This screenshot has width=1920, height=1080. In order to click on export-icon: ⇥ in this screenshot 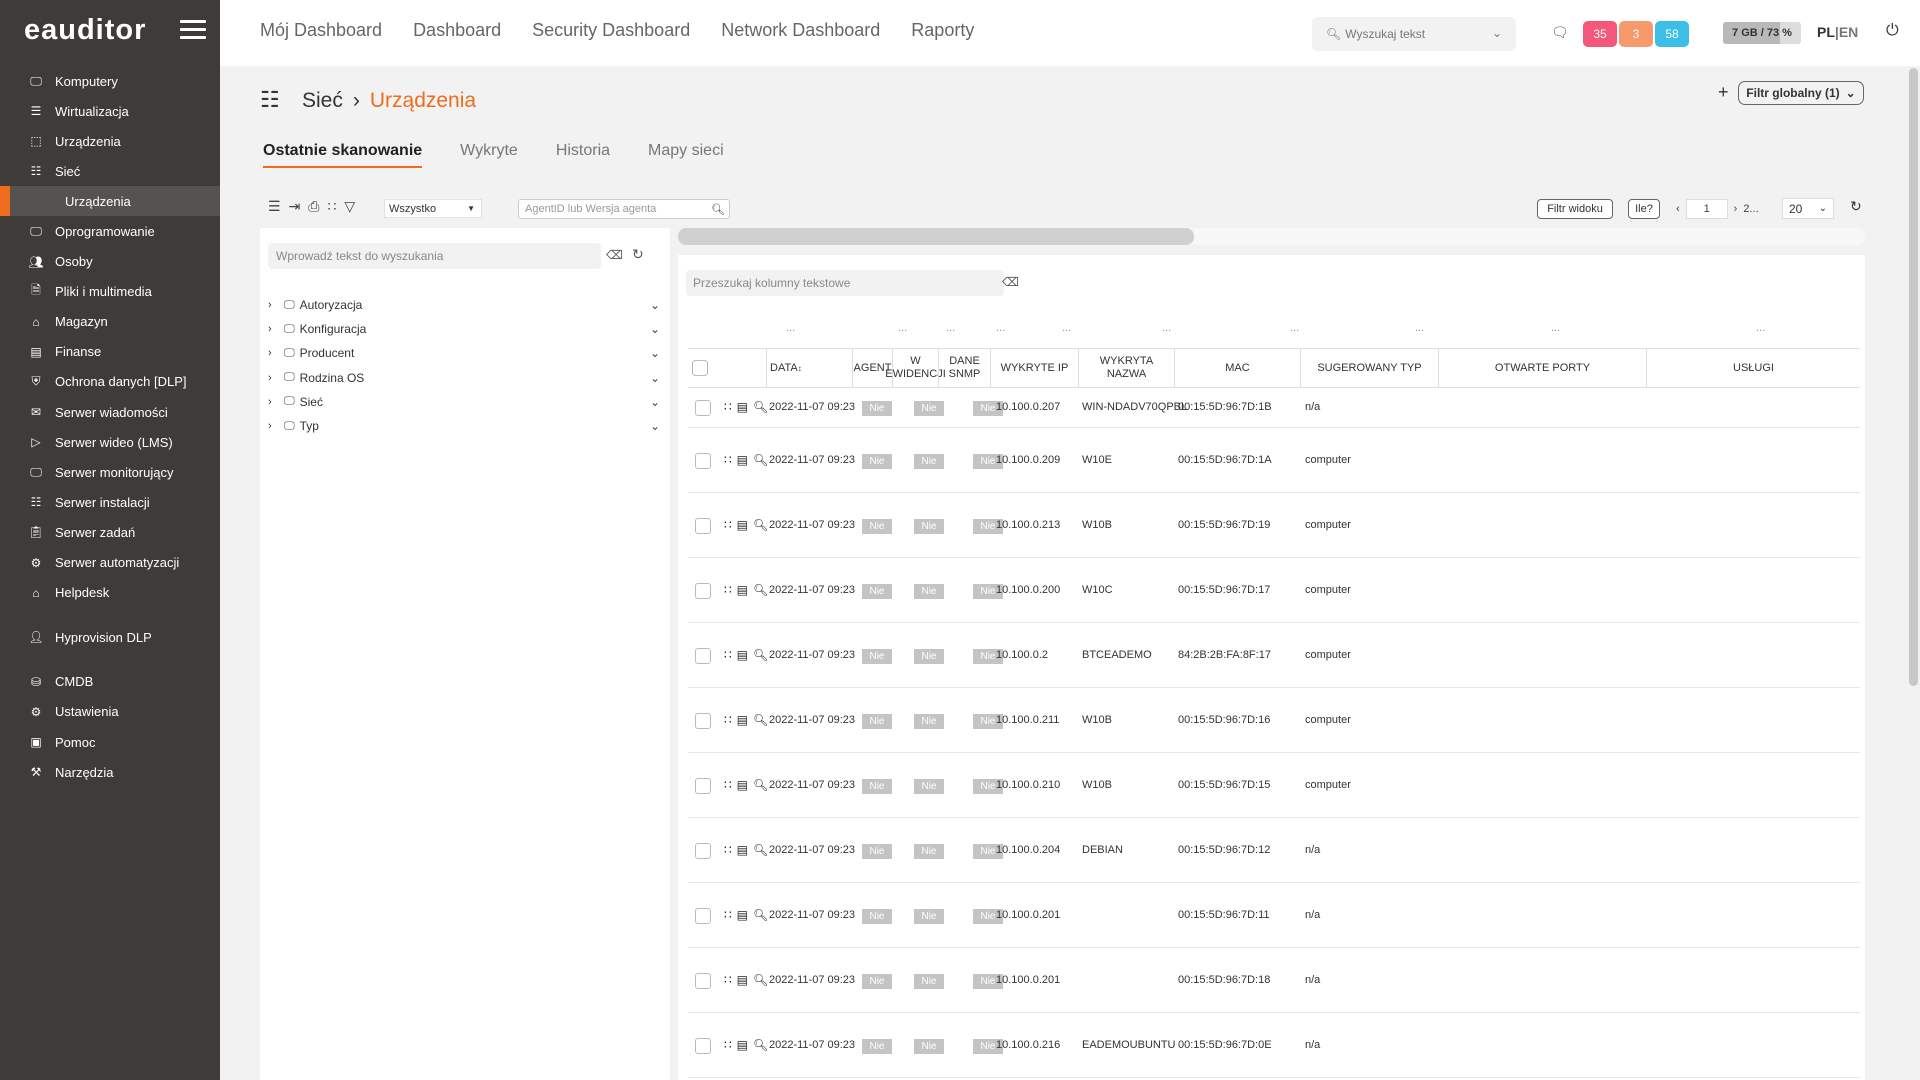, I will do `click(295, 206)`.